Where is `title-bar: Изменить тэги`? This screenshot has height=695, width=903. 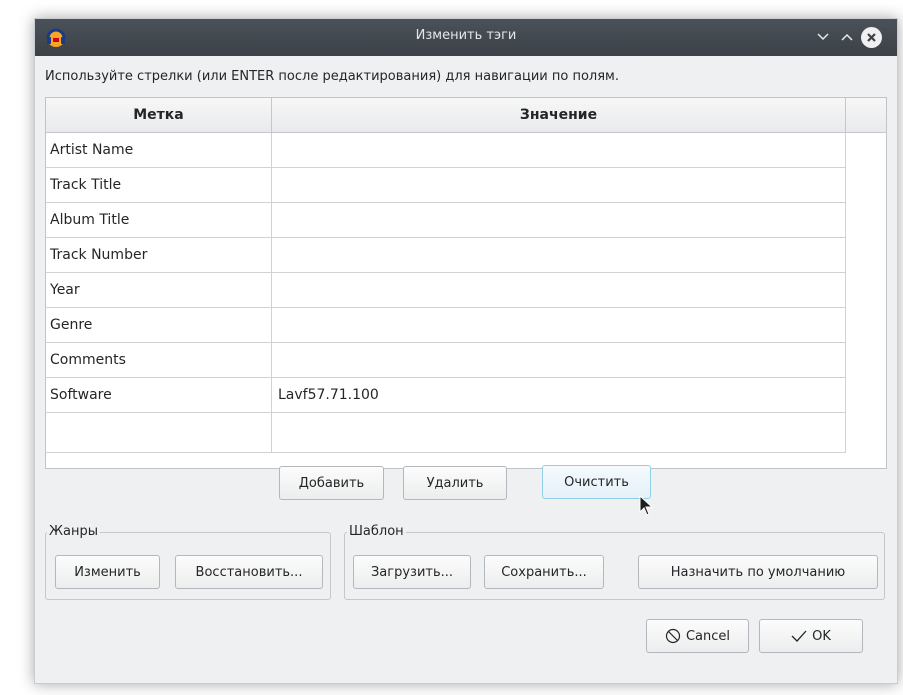
title-bar: Изменить тэги is located at coordinates (466, 37).